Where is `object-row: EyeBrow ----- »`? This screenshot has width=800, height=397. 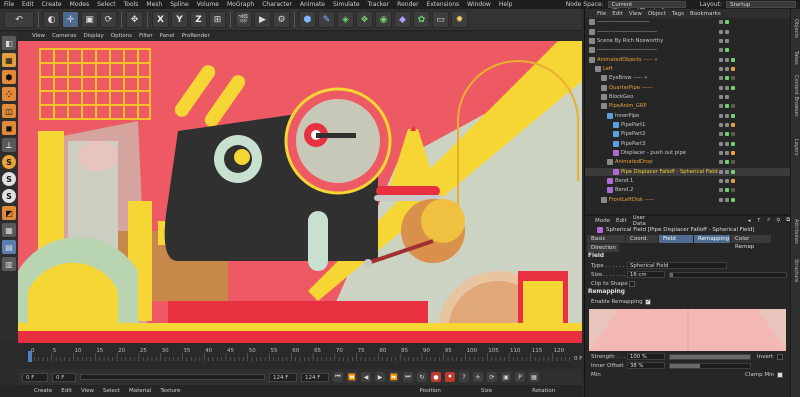 object-row: EyeBrow ----- » is located at coordinates (687, 79).